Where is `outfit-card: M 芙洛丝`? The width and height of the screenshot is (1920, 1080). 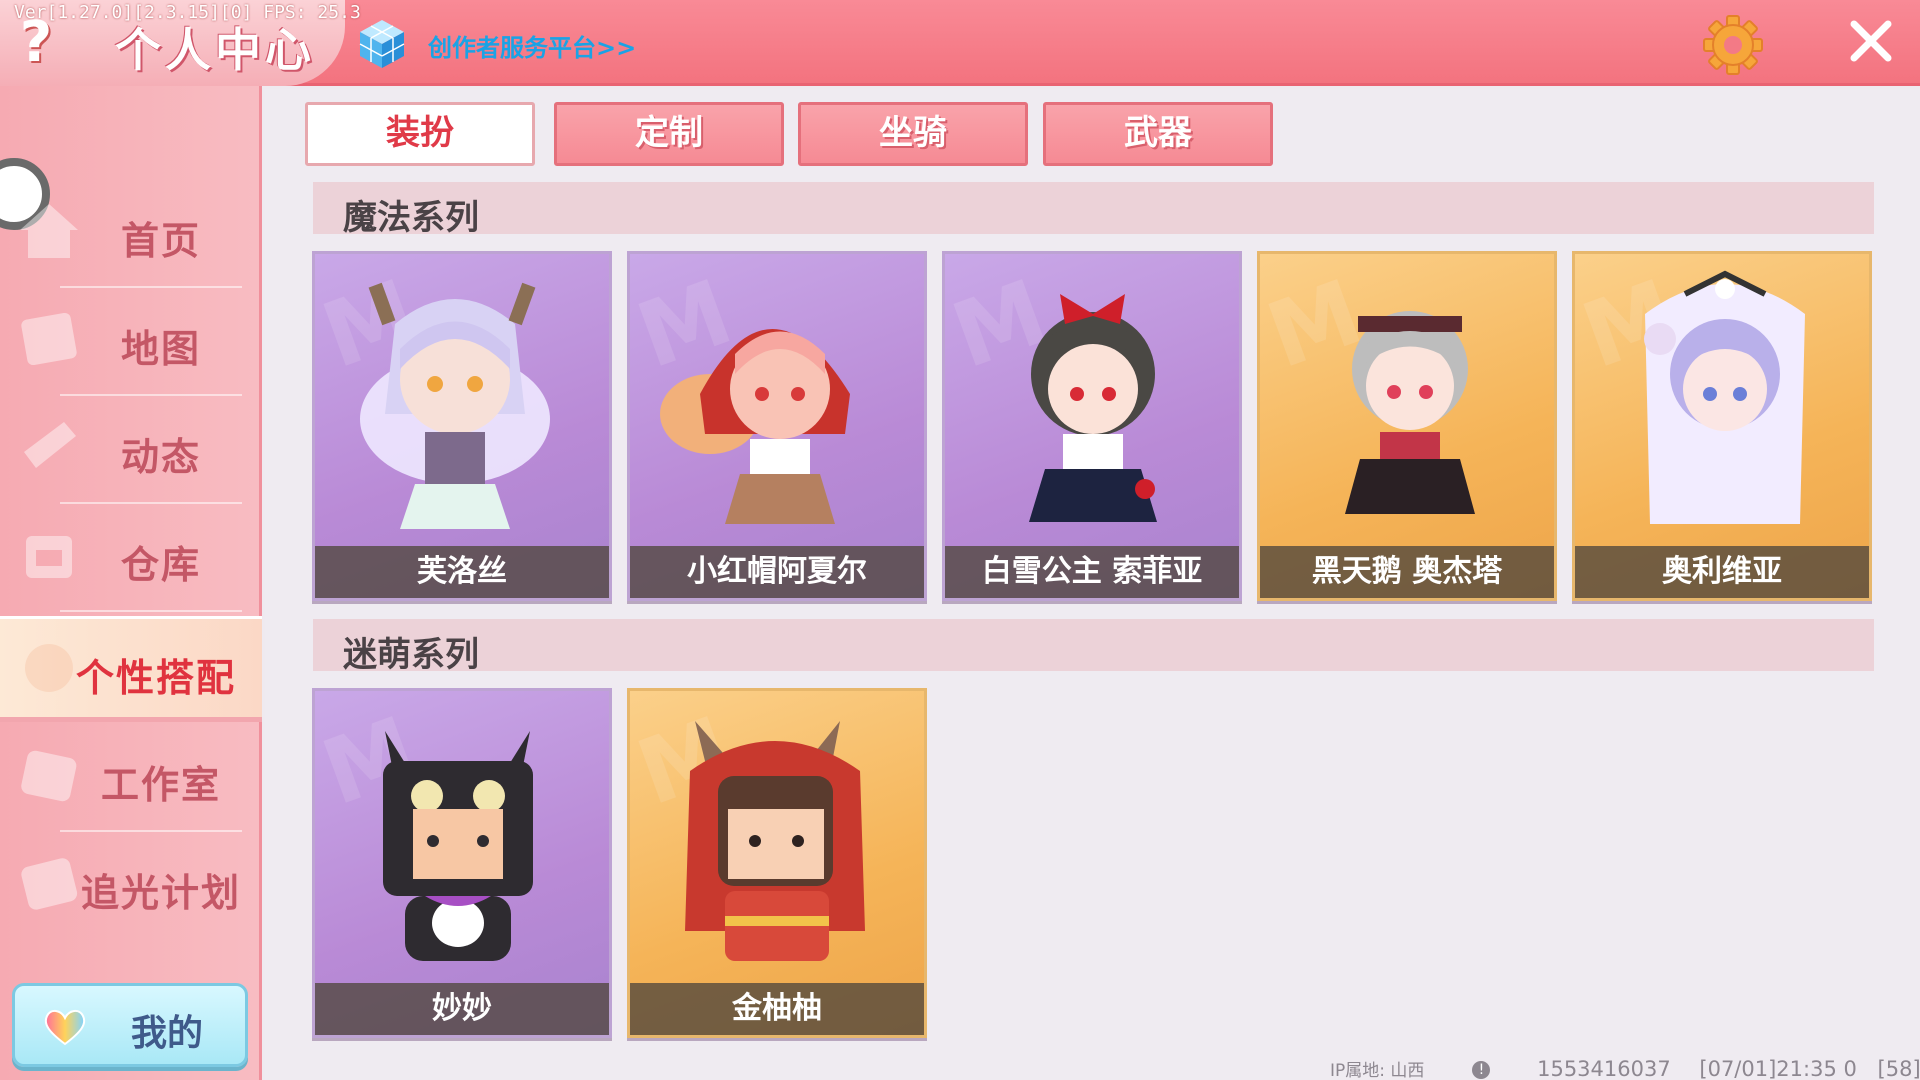
outfit-card: M 芙洛丝 is located at coordinates (462, 426).